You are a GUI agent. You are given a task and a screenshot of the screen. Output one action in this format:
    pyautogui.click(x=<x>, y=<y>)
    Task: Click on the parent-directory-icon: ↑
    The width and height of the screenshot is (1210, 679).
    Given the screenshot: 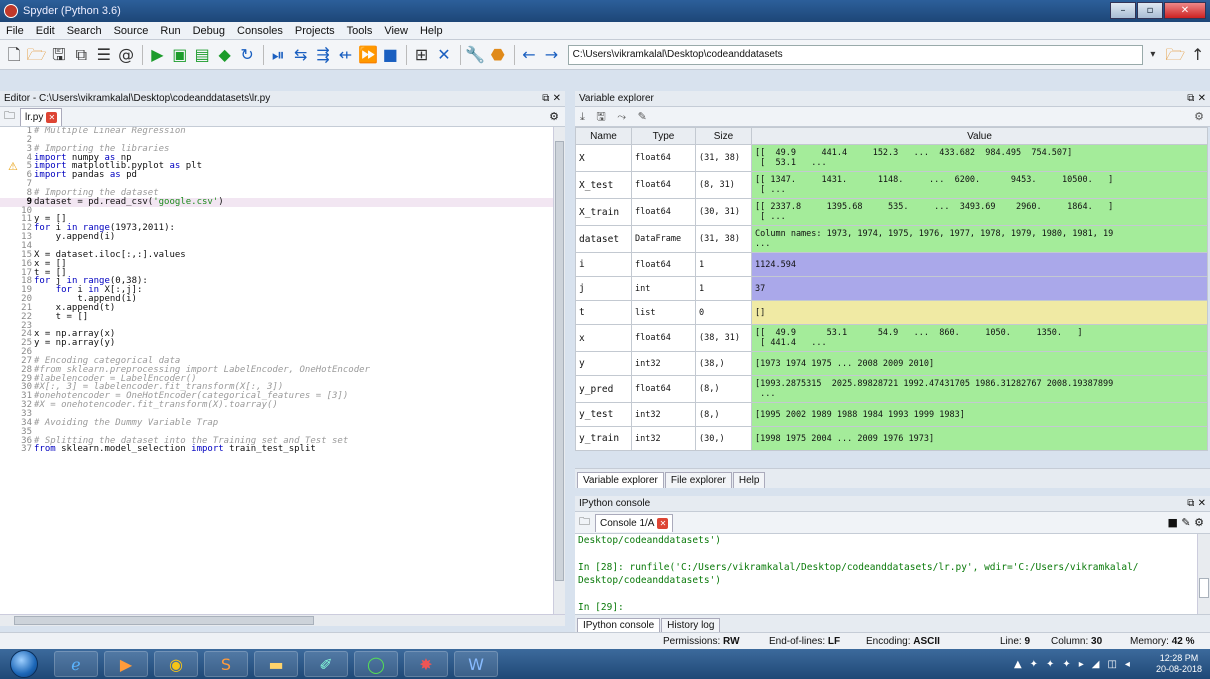 What is the action you would take?
    pyautogui.click(x=1198, y=55)
    